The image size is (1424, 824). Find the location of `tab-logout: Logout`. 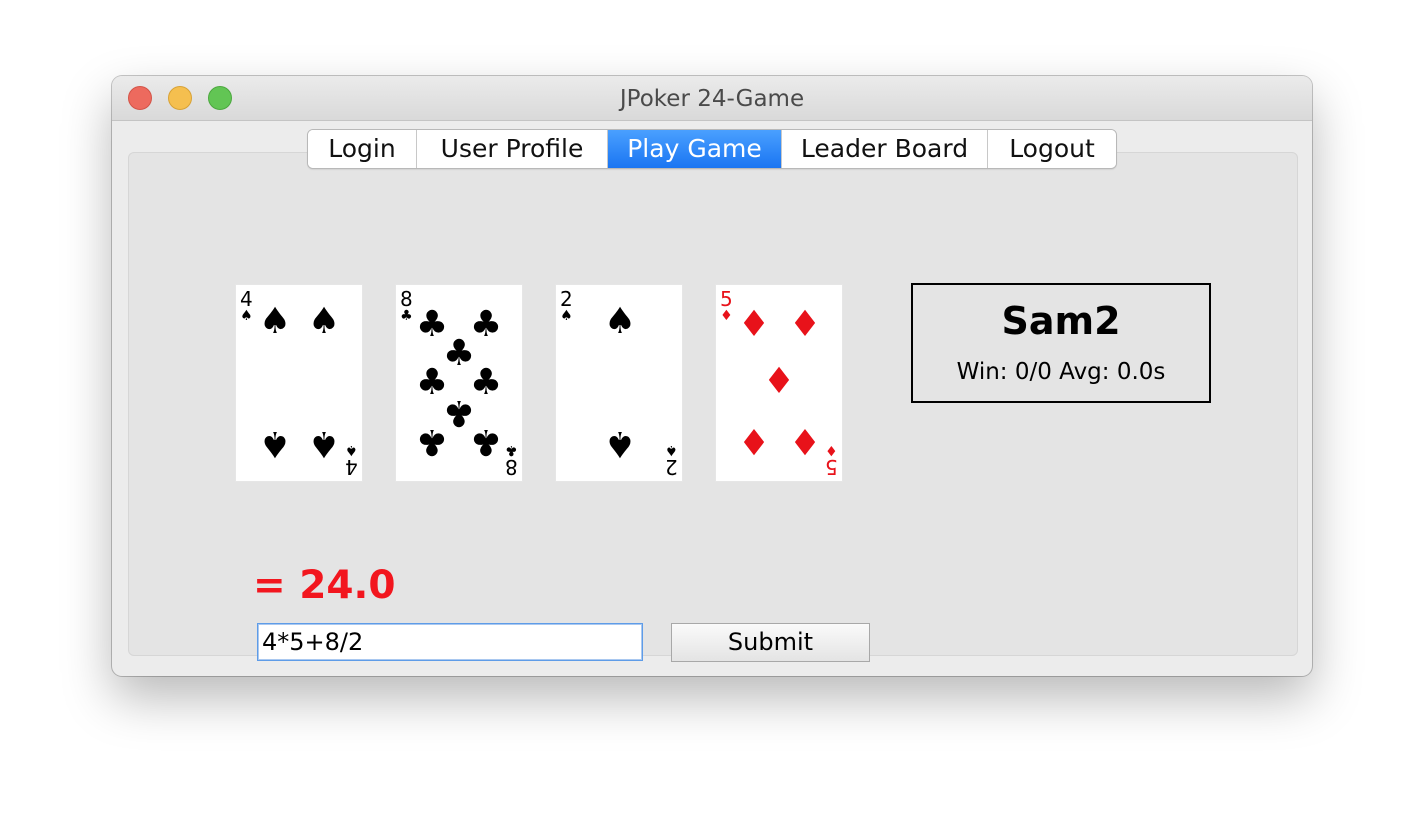

tab-logout: Logout is located at coordinates (1052, 149).